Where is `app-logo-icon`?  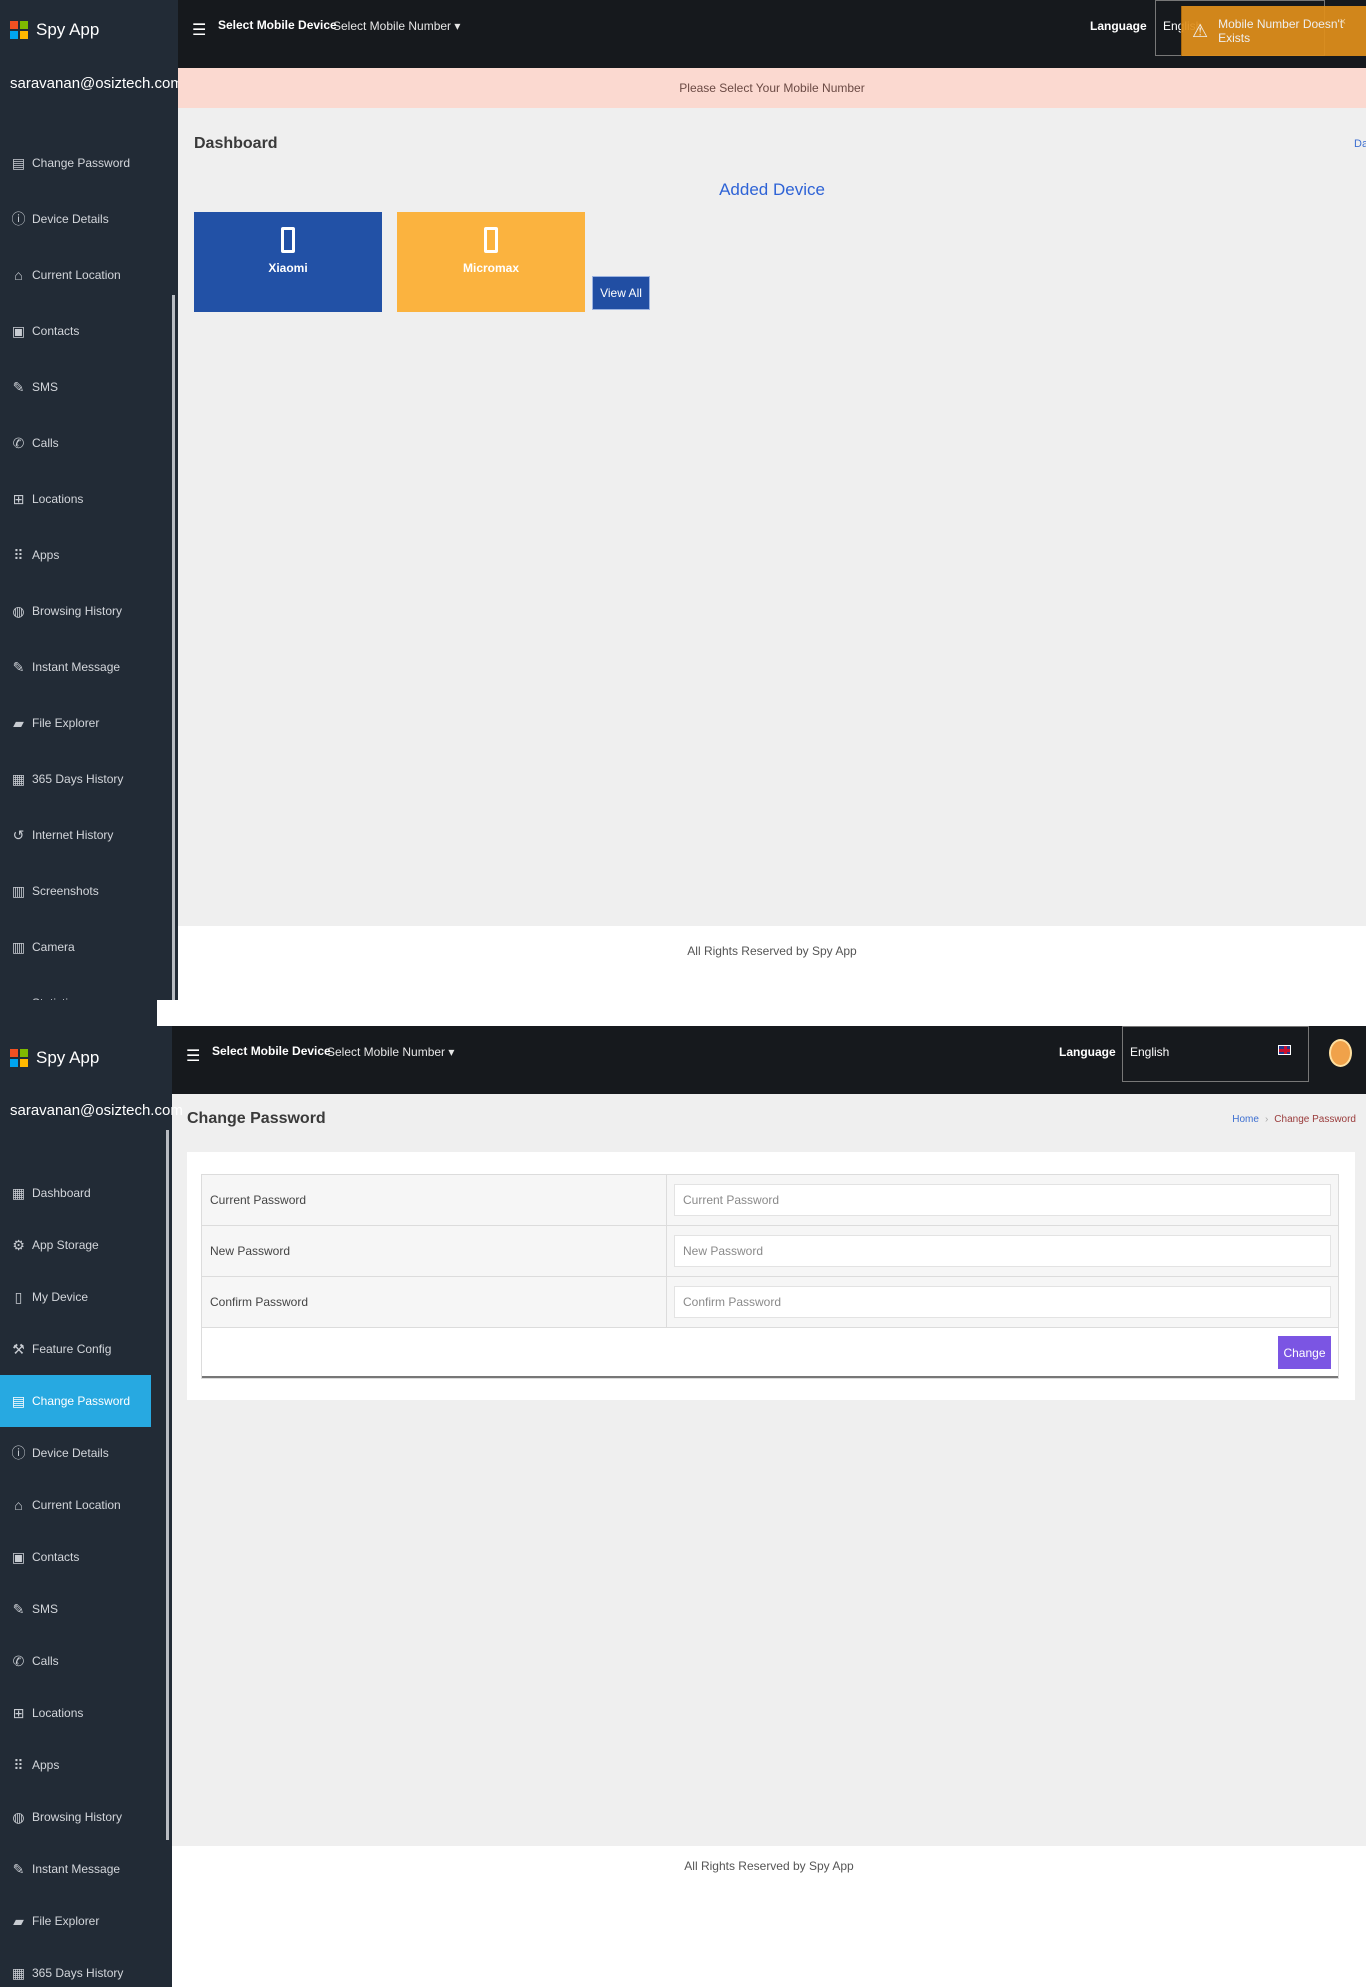 app-logo-icon is located at coordinates (19, 30).